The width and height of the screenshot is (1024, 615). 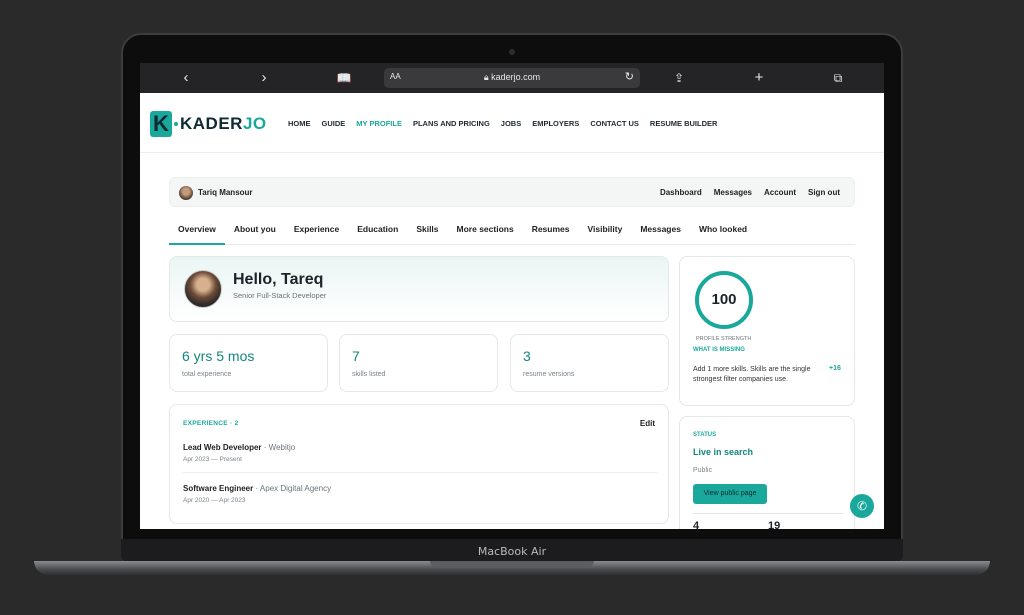 What do you see at coordinates (218, 488) in the screenshot?
I see `job-role: Software Engineer` at bounding box center [218, 488].